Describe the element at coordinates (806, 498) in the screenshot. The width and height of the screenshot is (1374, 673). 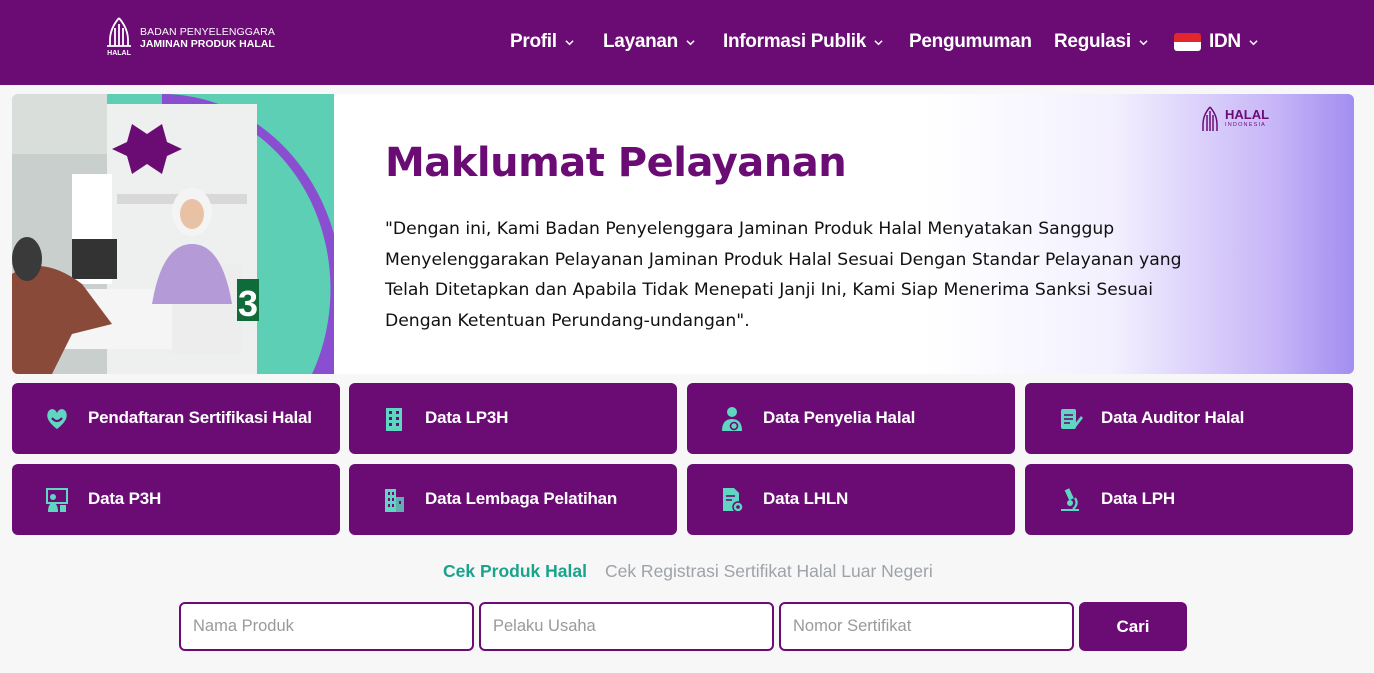
I see `tile-label: Data LHLN` at that location.